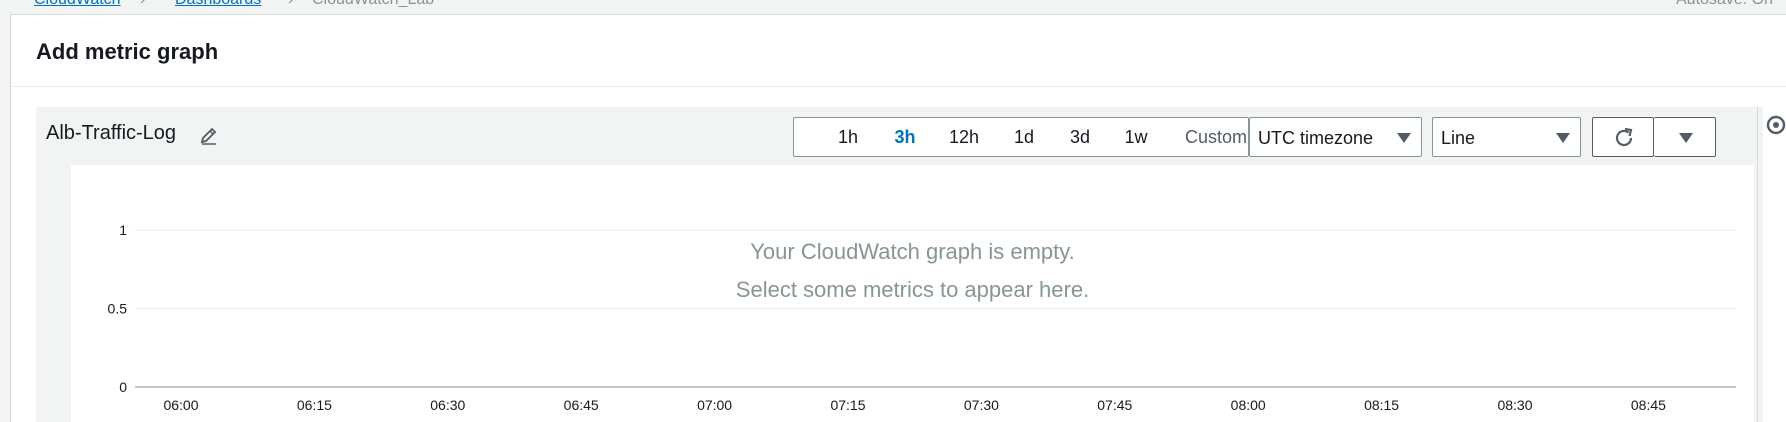  What do you see at coordinates (1506, 137) in the screenshot?
I see `graph-type-select: Line` at bounding box center [1506, 137].